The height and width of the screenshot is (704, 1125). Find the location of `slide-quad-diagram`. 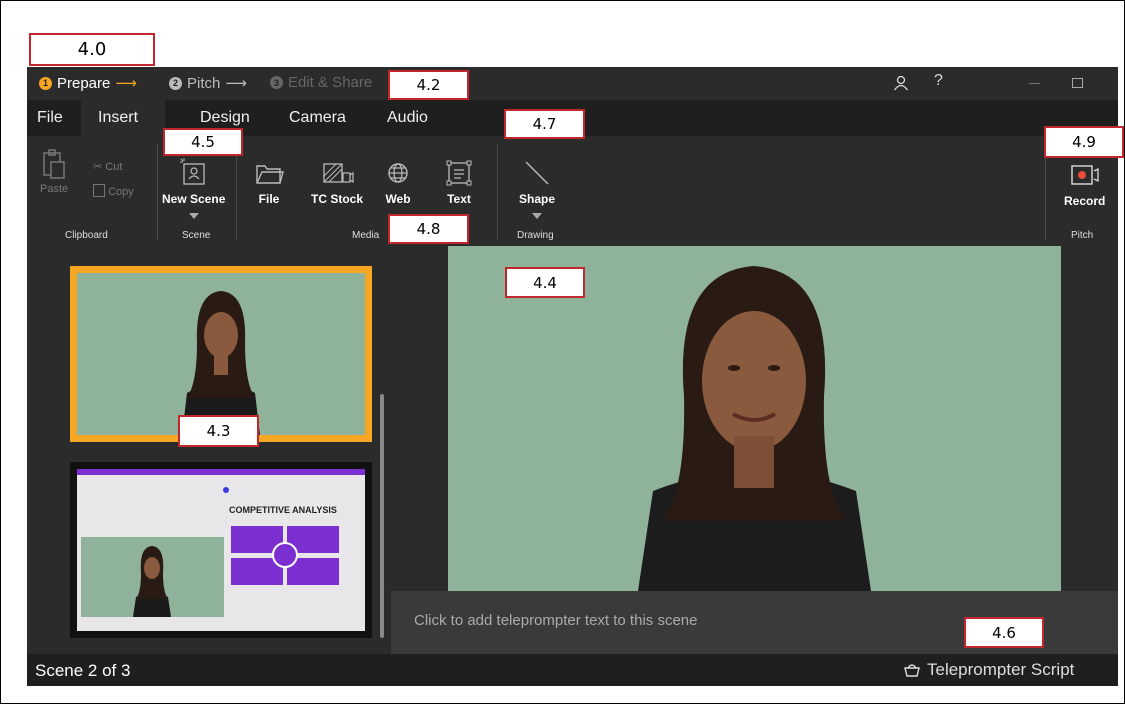

slide-quad-diagram is located at coordinates (286, 556).